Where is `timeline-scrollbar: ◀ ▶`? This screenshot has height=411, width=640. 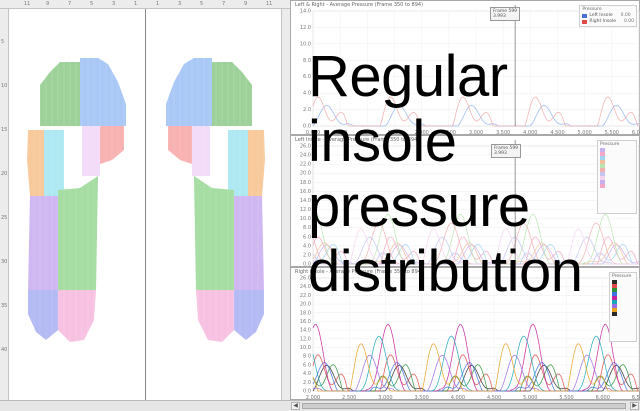 timeline-scrollbar: ◀ ▶ is located at coordinates (465, 405).